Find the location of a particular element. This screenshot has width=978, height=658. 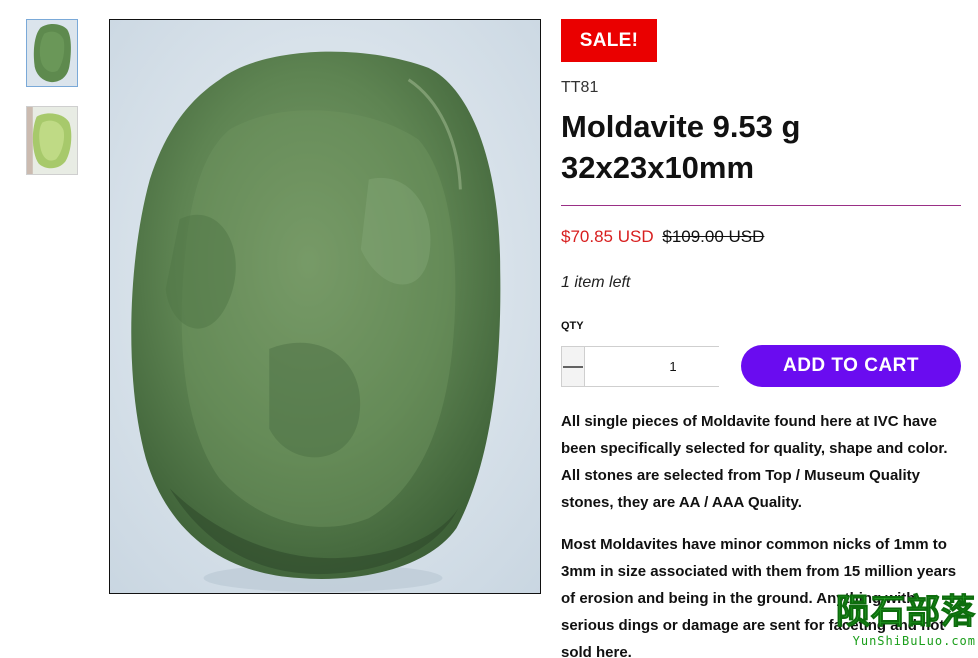

qty-decrease-button is located at coordinates (573, 366).